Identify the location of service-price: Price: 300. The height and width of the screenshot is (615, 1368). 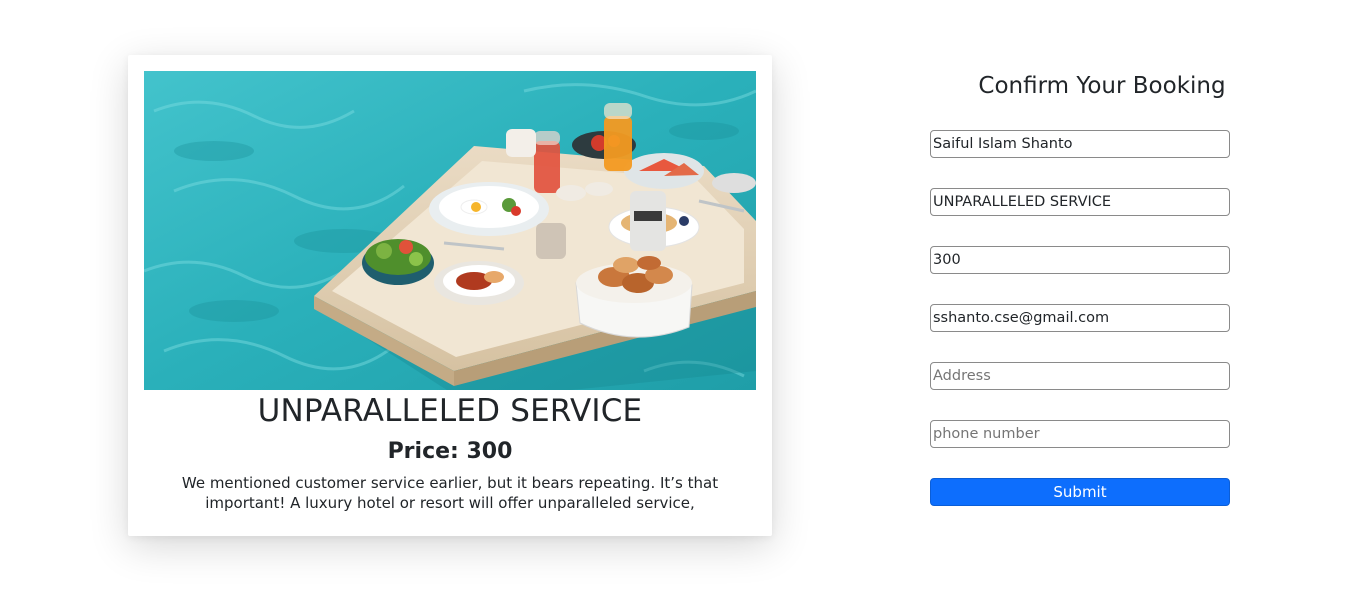
(450, 451).